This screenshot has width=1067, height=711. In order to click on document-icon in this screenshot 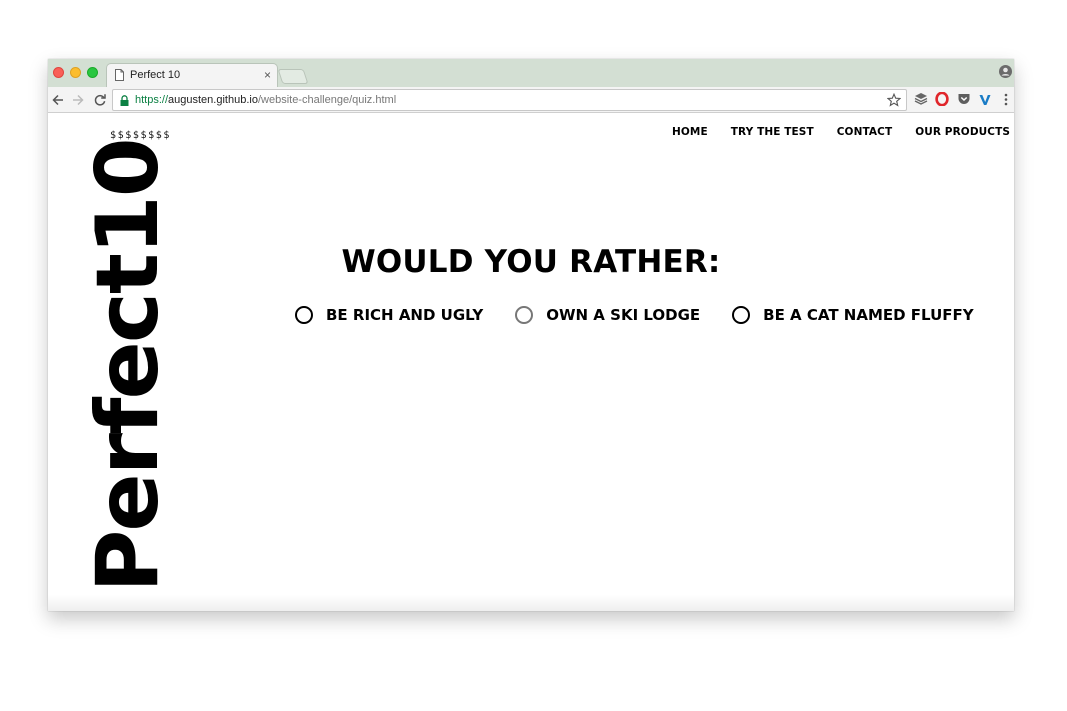, I will do `click(119, 75)`.